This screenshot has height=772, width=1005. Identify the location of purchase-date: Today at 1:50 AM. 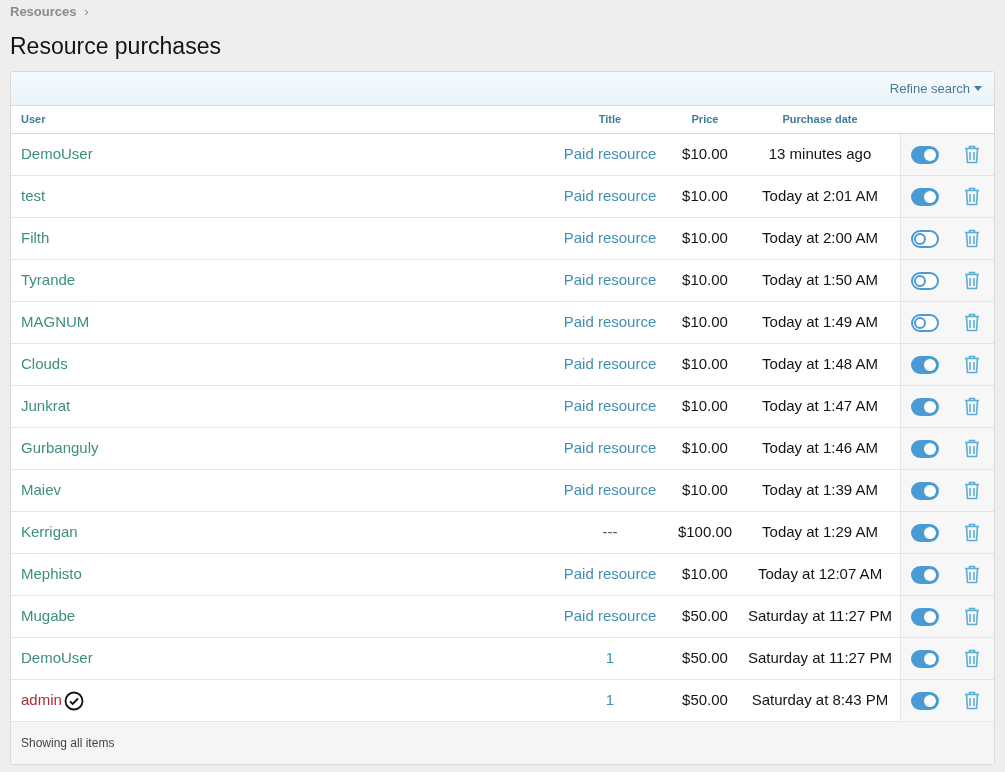
(820, 280).